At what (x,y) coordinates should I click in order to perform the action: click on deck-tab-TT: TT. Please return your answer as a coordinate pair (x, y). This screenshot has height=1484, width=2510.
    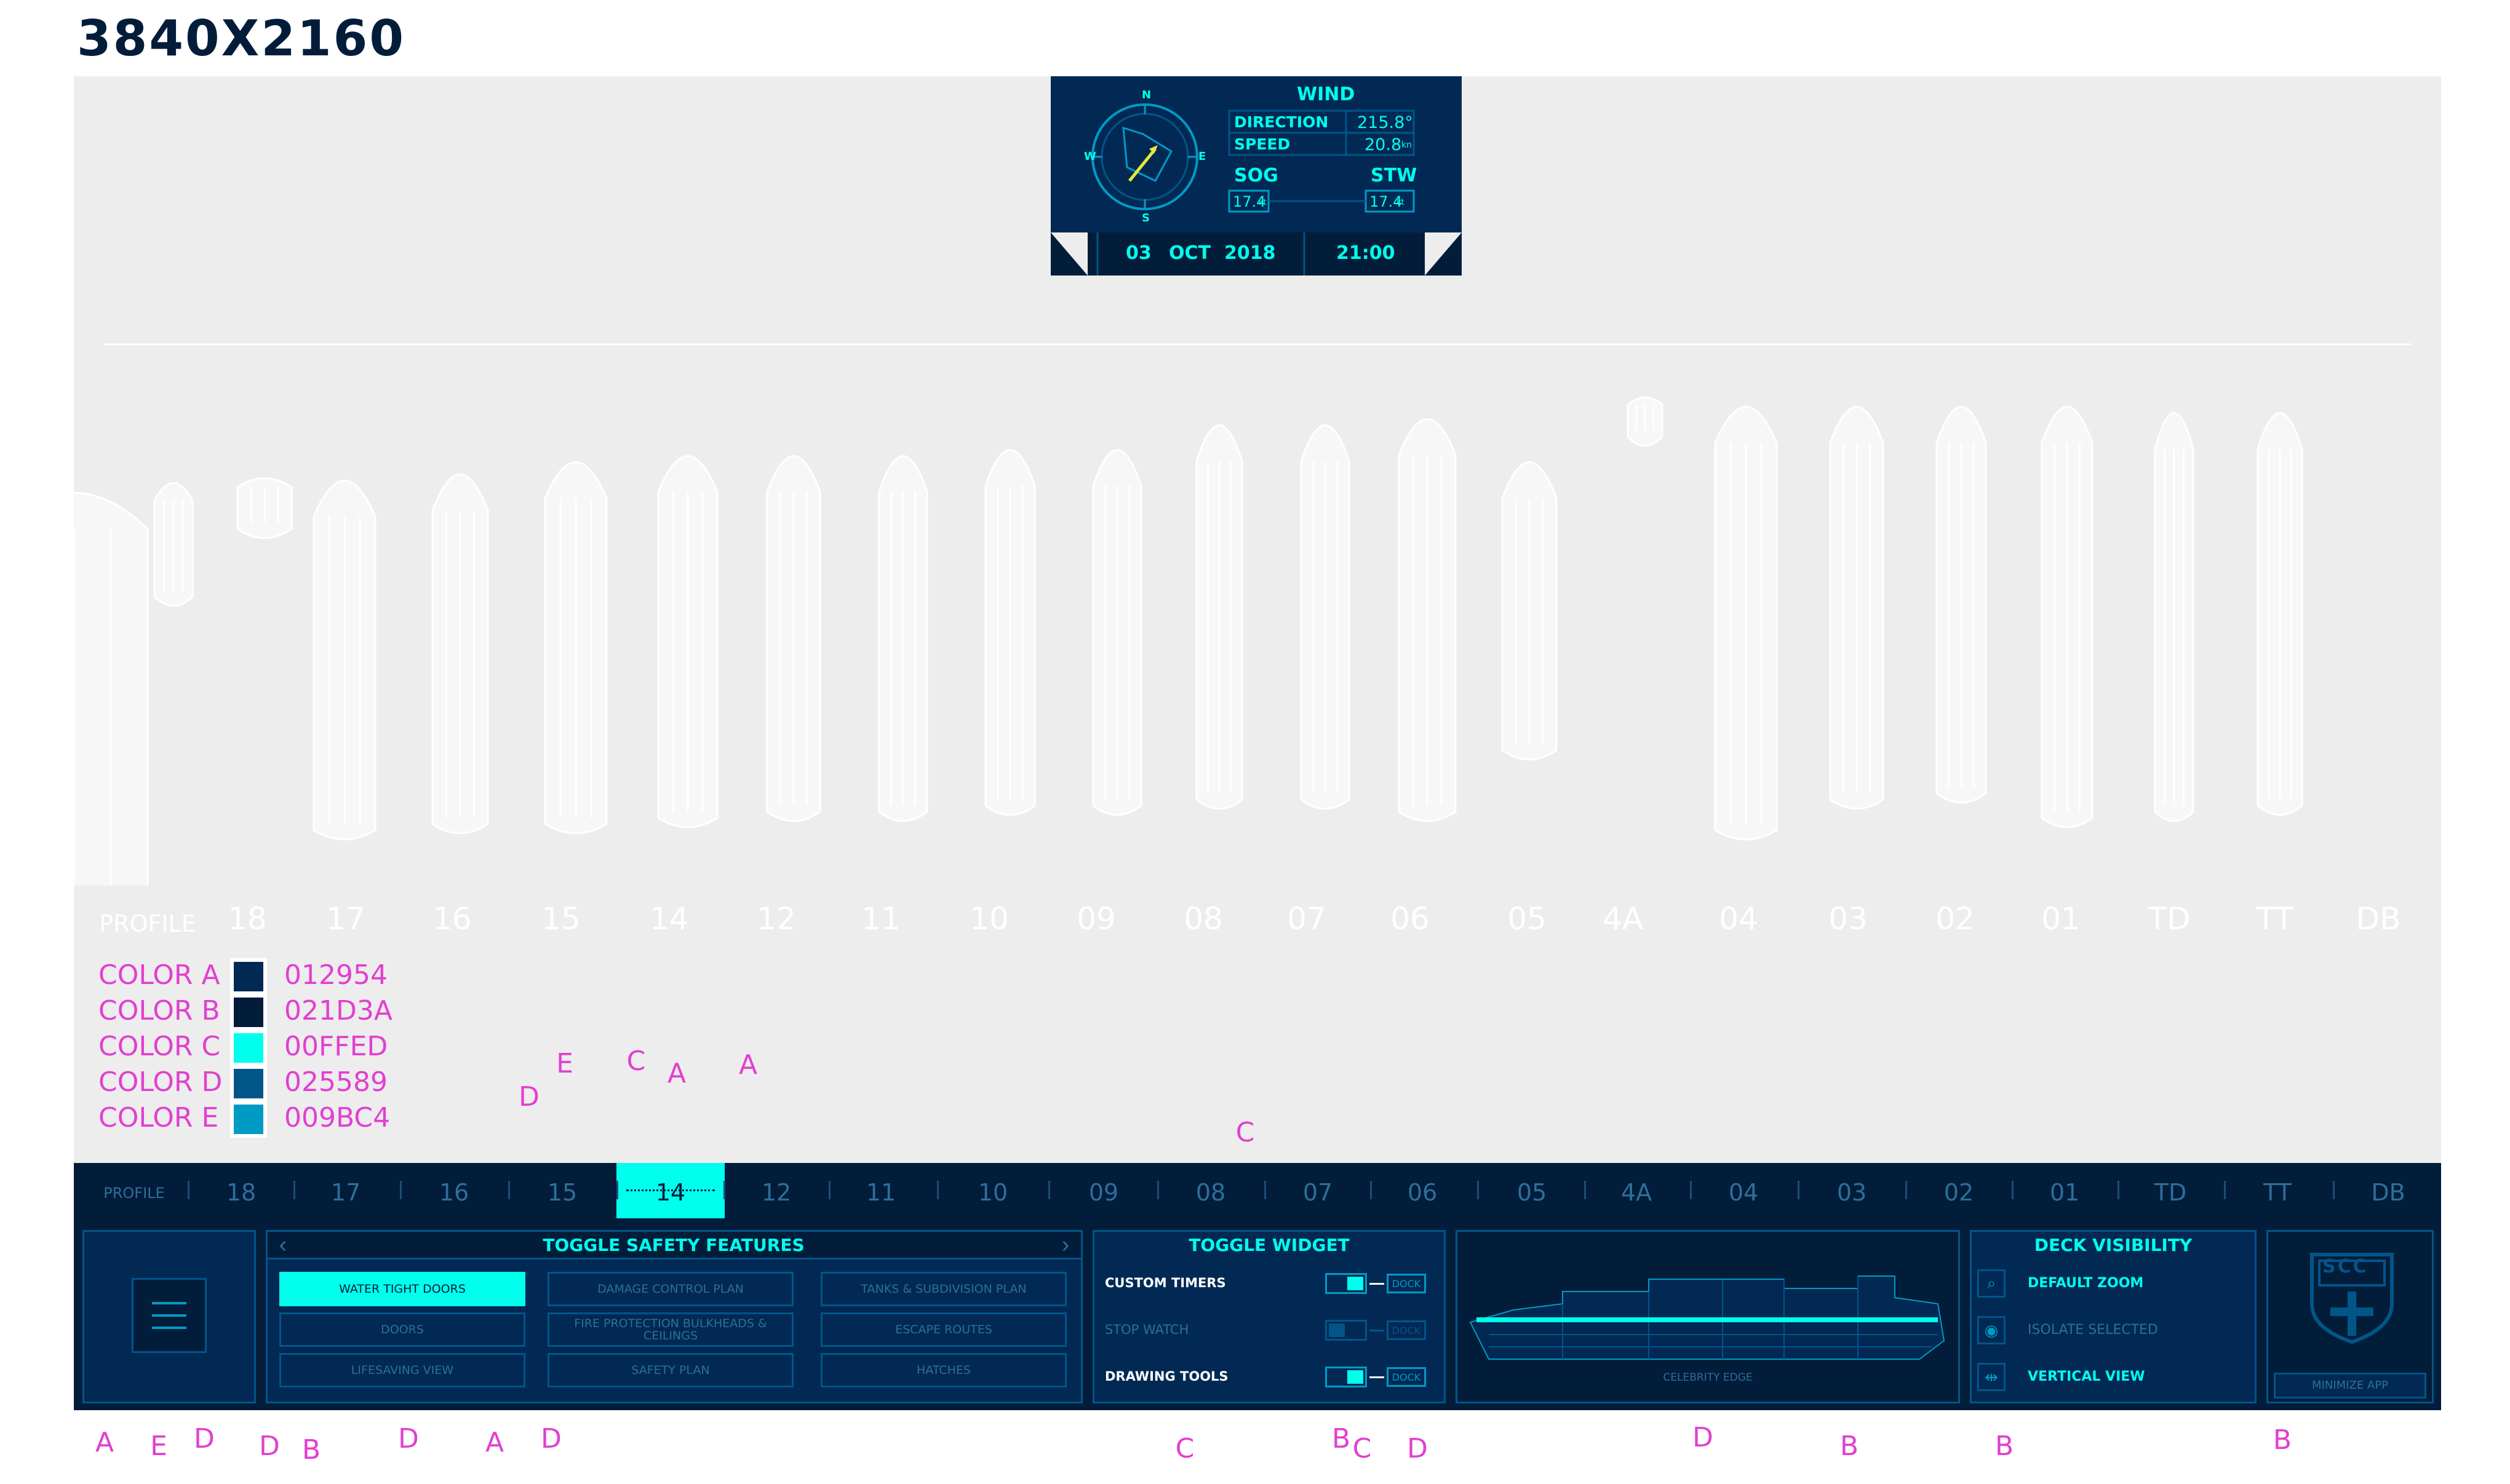
    Looking at the image, I should click on (2278, 1192).